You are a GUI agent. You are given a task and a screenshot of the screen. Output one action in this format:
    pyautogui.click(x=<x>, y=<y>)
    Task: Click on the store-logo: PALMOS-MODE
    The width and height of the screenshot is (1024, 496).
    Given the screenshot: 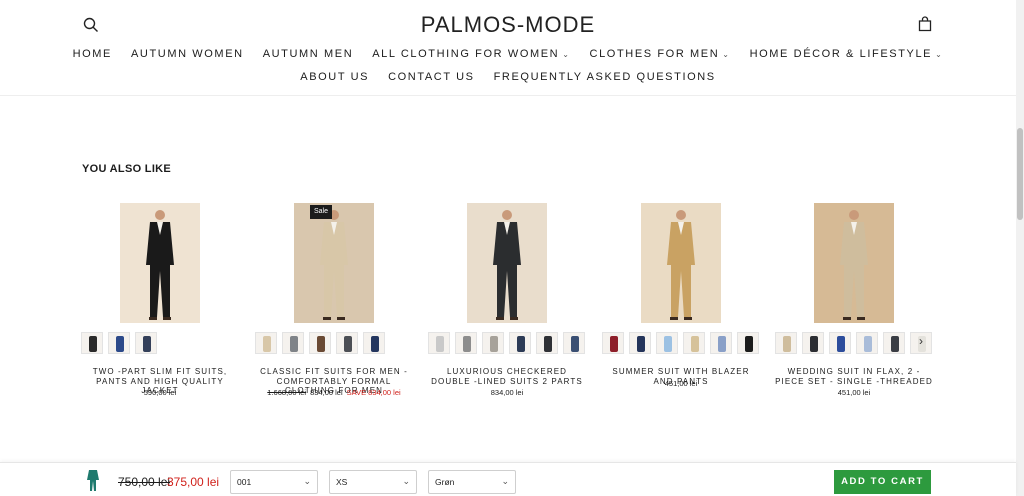 What is the action you would take?
    pyautogui.click(x=508, y=25)
    